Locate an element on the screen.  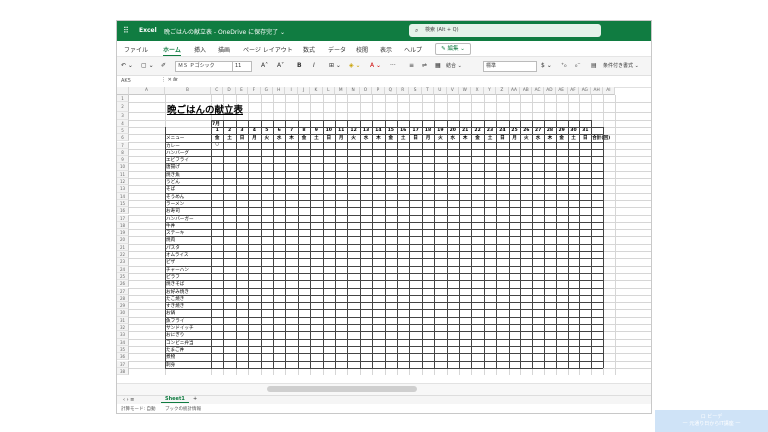
menu-item: コンビニ弁当 is located at coordinates (180, 343).